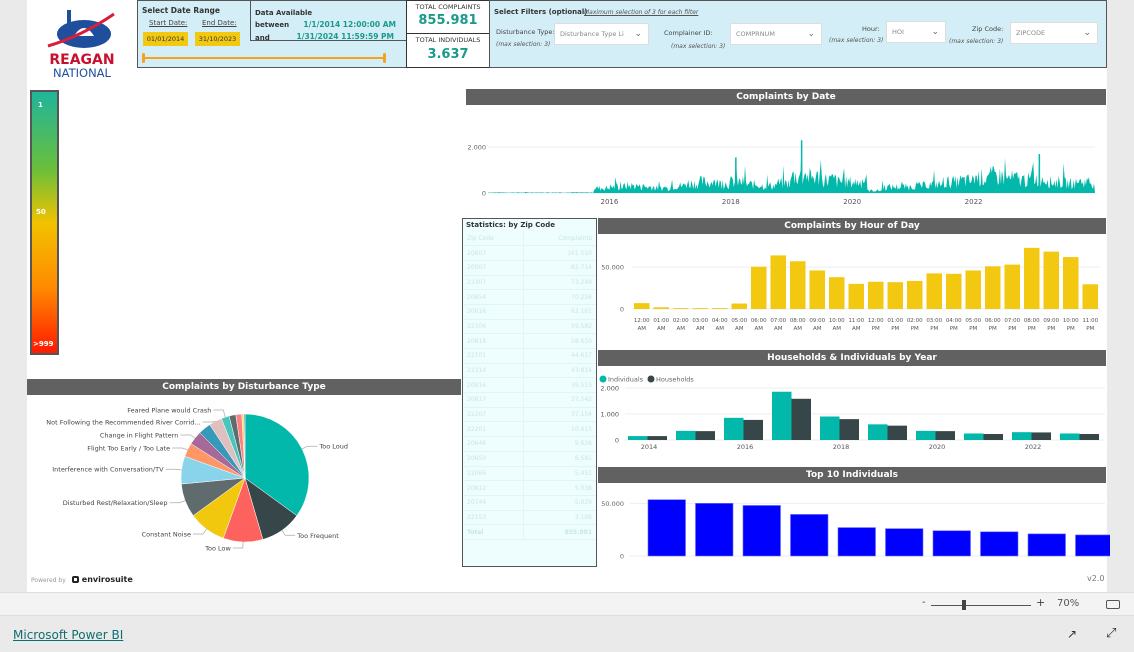 This screenshot has width=1134, height=652. What do you see at coordinates (609, 414) in the screenshot?
I see `y-tick-label: 1.000` at bounding box center [609, 414].